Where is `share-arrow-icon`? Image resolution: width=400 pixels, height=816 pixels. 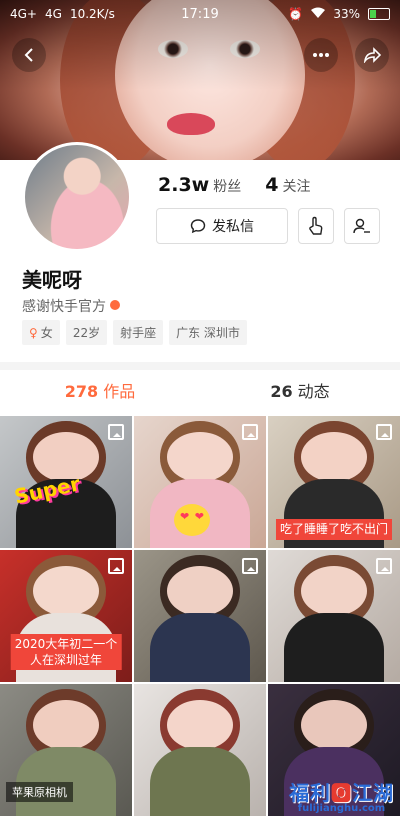 share-arrow-icon is located at coordinates (372, 55).